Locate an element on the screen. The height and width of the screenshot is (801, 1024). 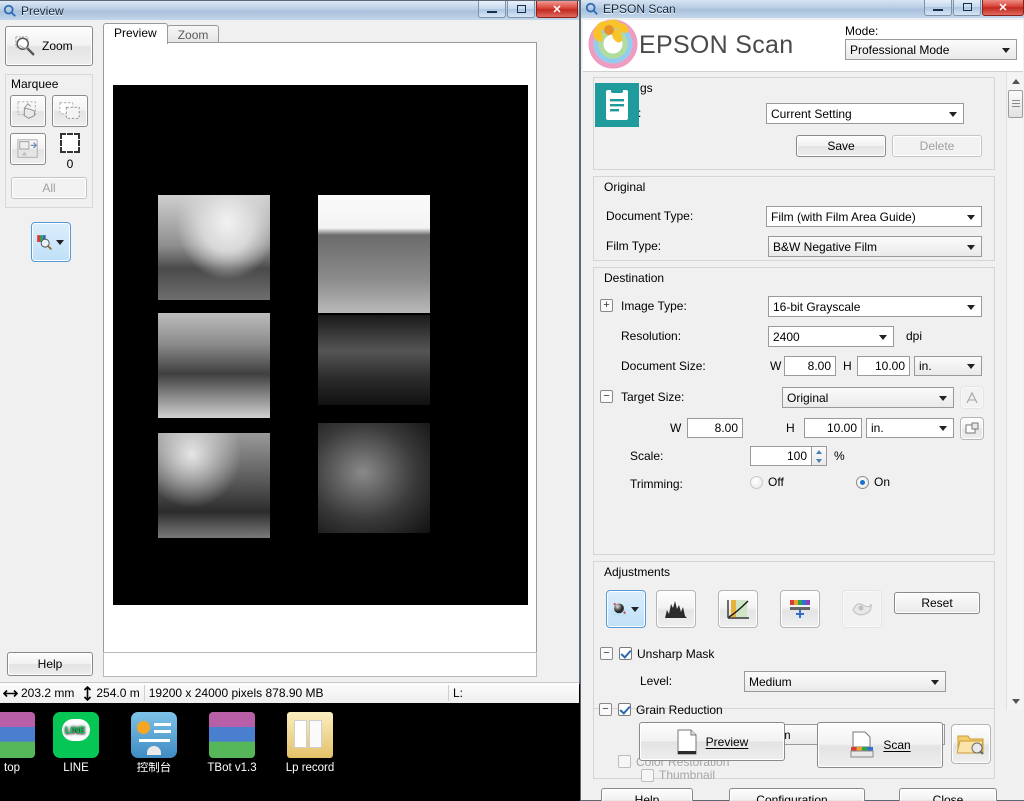
trimming-off-label: Off is located at coordinates (776, 482).